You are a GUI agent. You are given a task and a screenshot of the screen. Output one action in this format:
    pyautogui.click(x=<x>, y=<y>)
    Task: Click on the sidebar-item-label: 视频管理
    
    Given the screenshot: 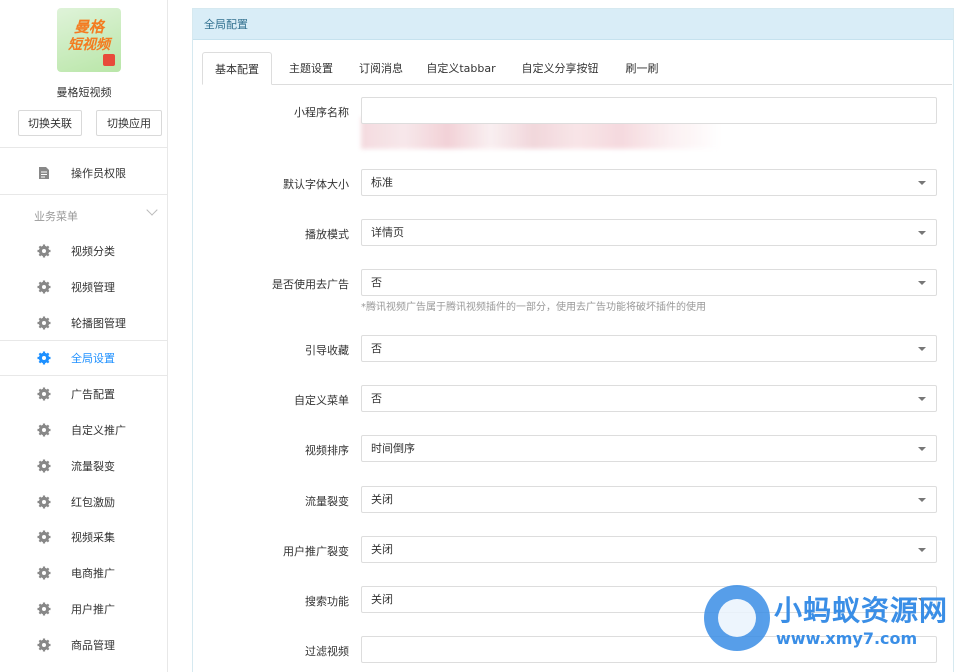 What is the action you would take?
    pyautogui.click(x=93, y=287)
    